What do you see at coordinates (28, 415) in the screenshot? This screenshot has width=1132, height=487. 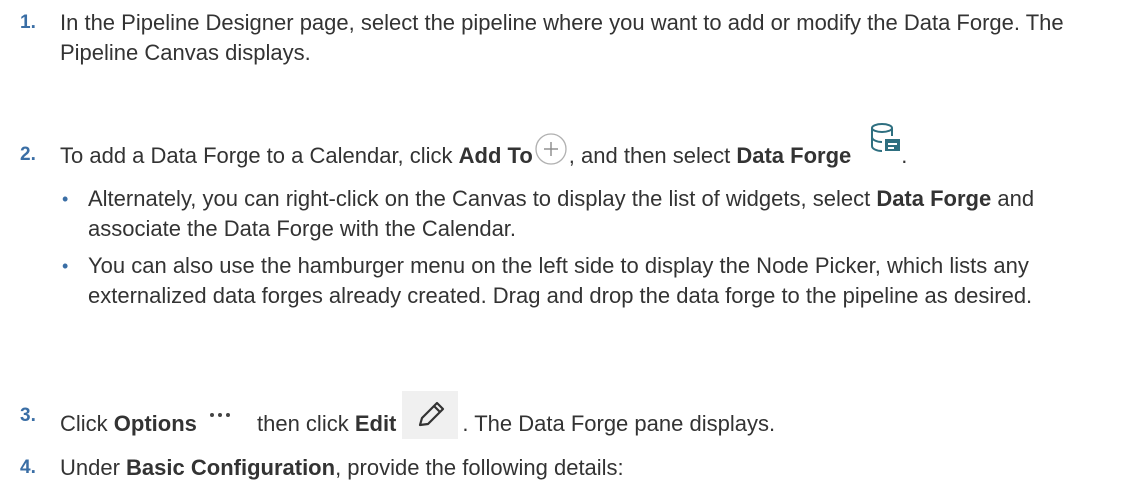 I see `step-number: 3.` at bounding box center [28, 415].